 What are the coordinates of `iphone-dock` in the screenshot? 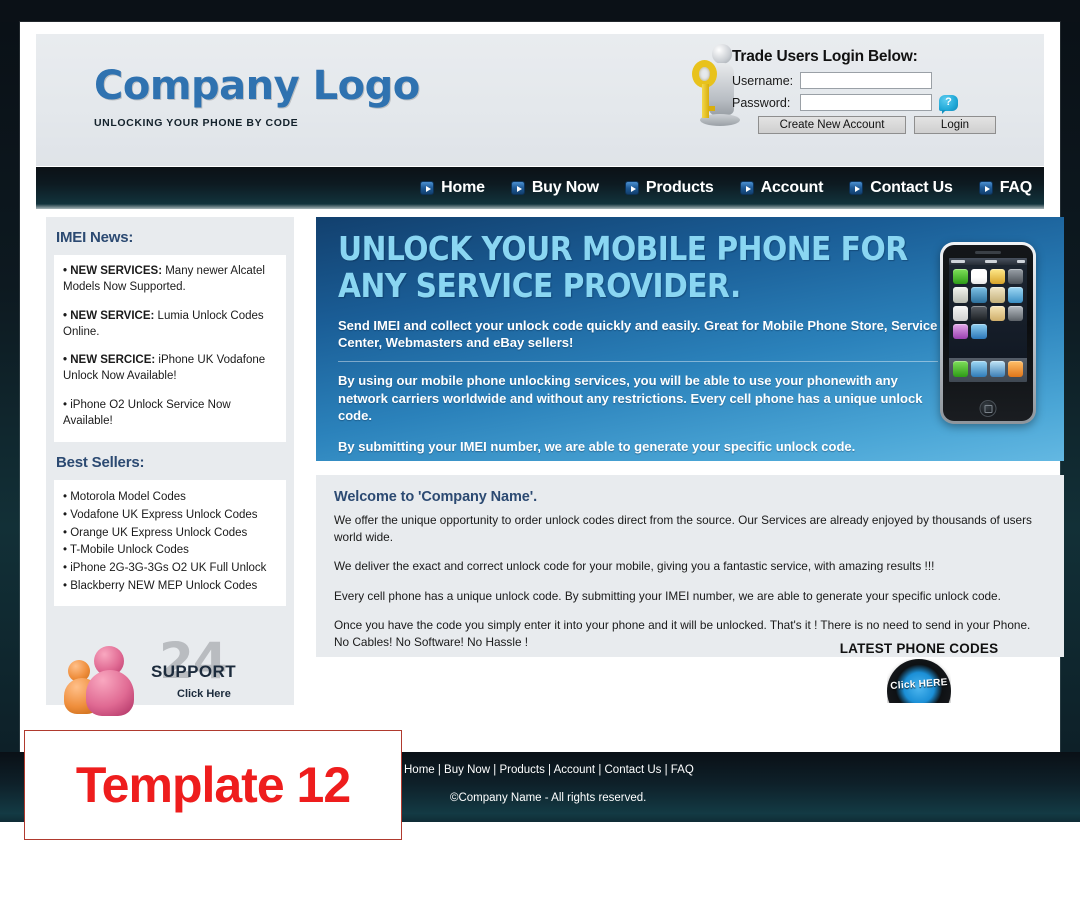 It's located at (988, 370).